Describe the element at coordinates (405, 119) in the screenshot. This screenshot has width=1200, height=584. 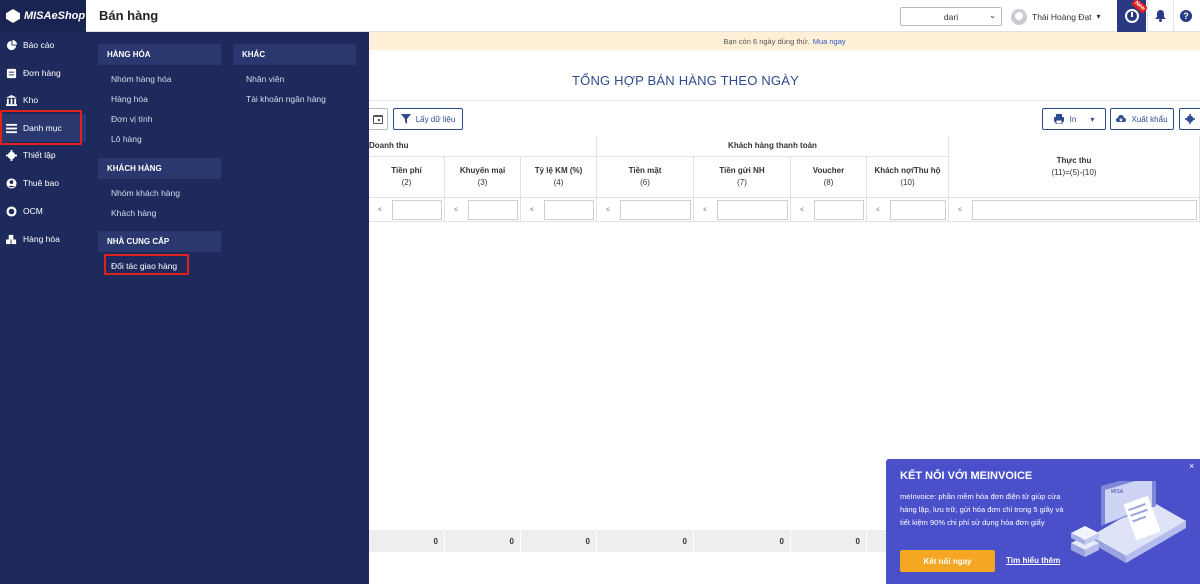
I see `filter-icon` at that location.